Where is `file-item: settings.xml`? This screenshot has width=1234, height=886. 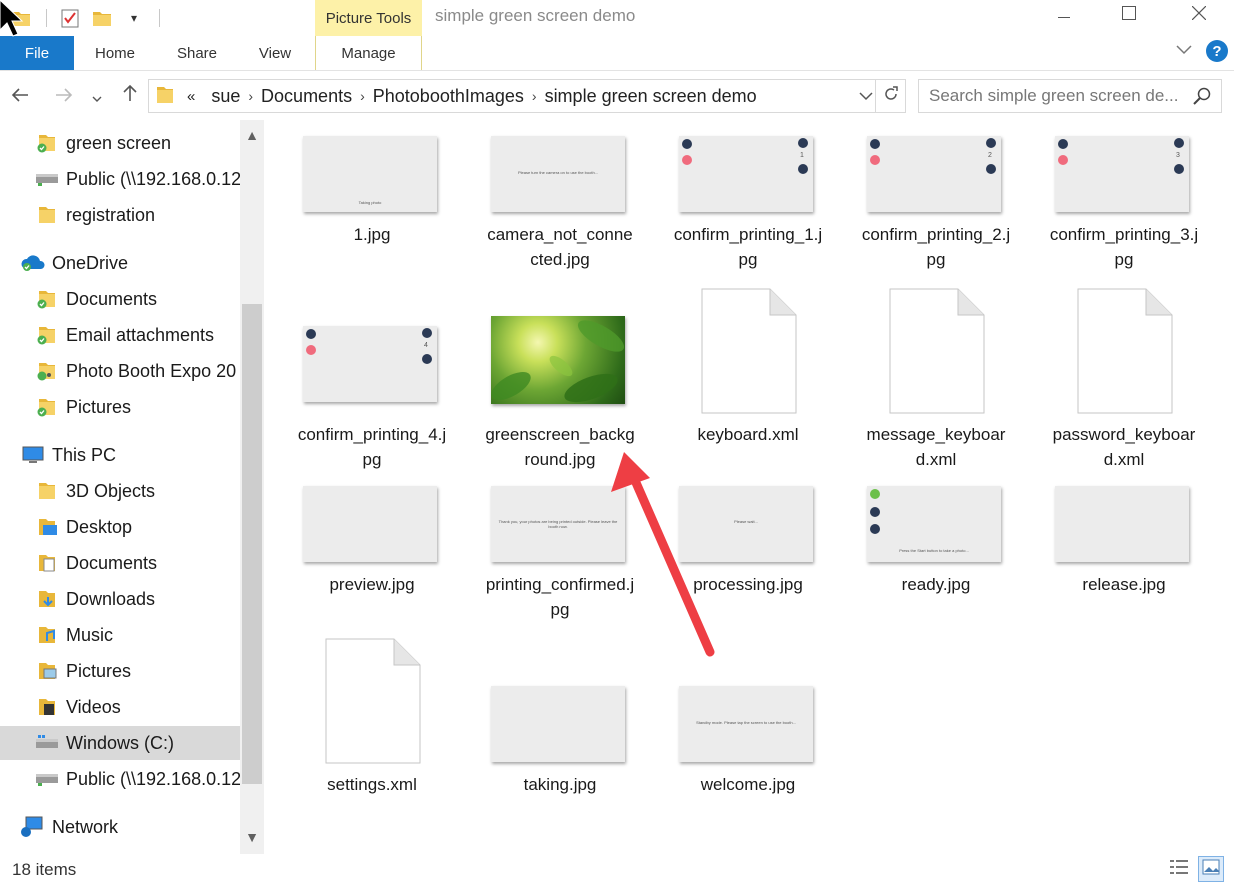 file-item: settings.xml is located at coordinates (372, 457).